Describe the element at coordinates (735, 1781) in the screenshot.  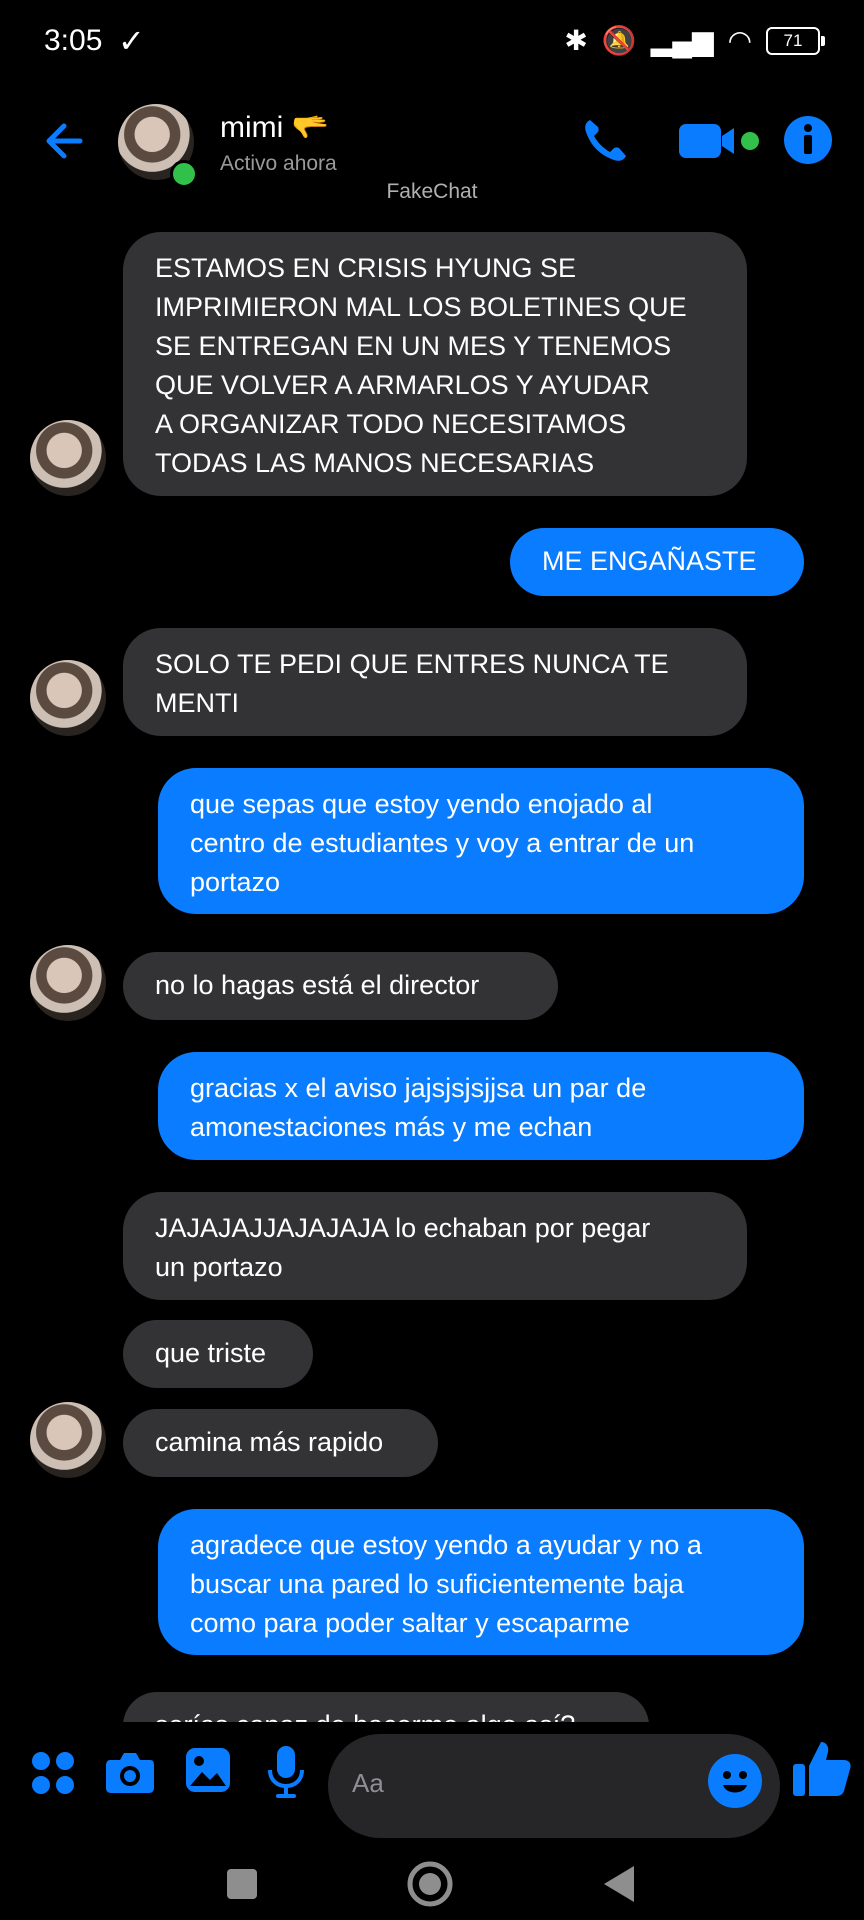
I see `emoji-icon` at that location.